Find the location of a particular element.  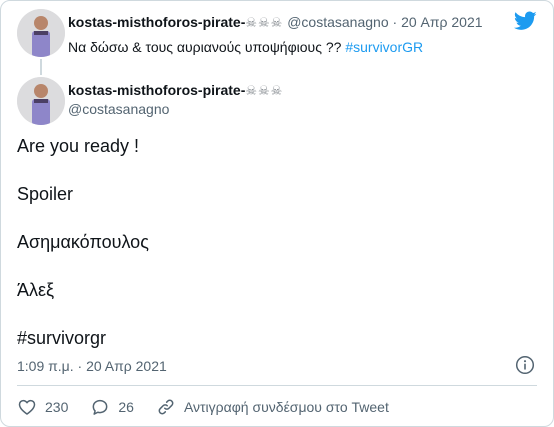

info-icon is located at coordinates (525, 365).